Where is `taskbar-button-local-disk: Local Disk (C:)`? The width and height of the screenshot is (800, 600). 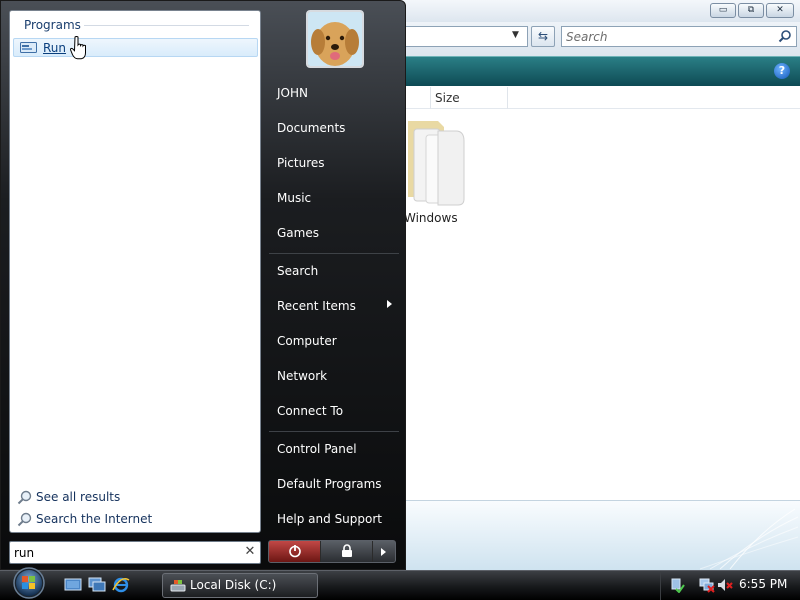
taskbar-button-local-disk: Local Disk (C:) is located at coordinates (240, 585).